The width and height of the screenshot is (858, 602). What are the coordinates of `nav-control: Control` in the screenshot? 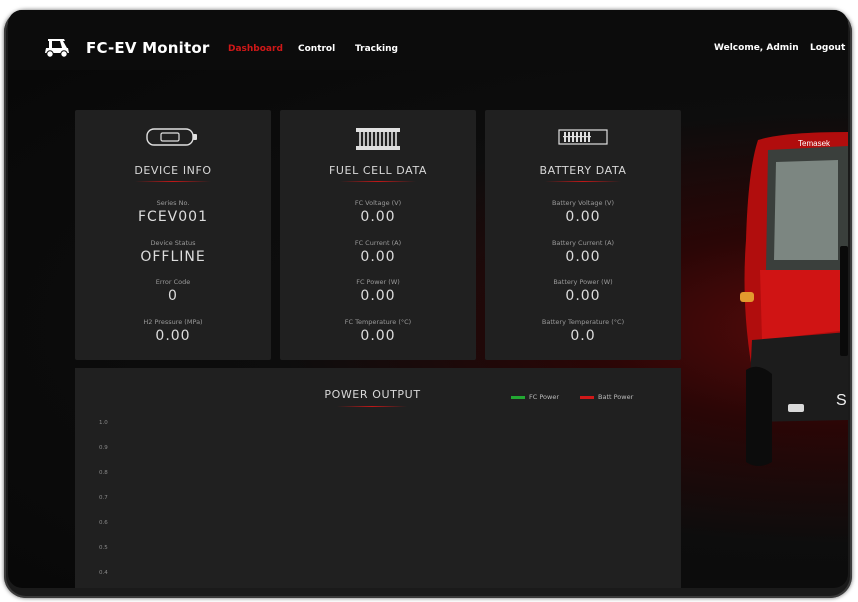 It's located at (316, 49).